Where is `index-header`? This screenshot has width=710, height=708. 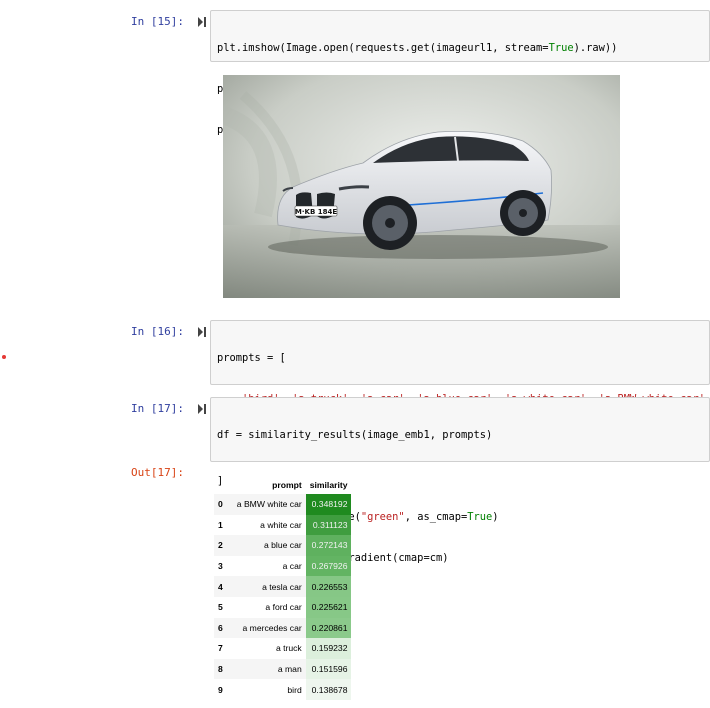 index-header is located at coordinates (223, 485).